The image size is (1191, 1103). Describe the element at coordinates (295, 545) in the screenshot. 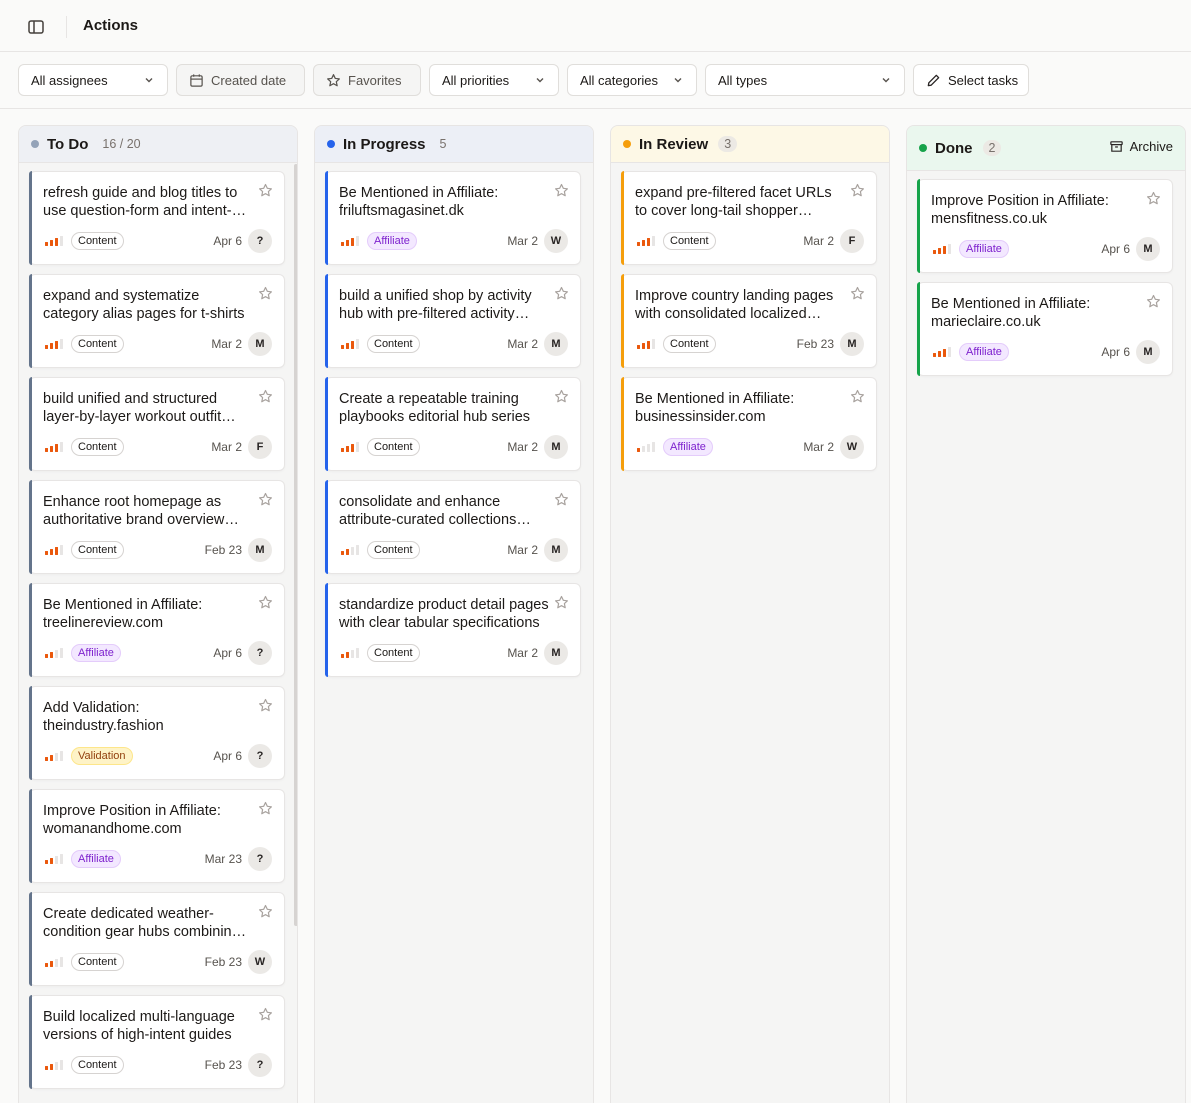

I see `scrollbar` at that location.